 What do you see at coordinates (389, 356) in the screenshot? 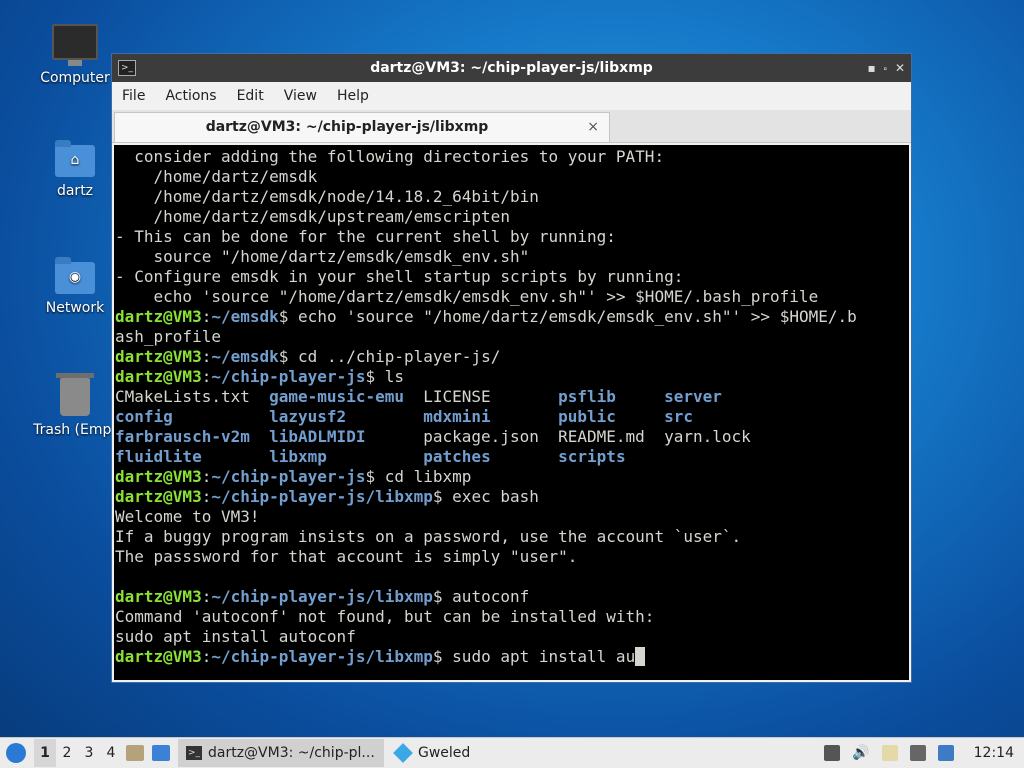
I see `command-text: $ cd ../chip-player-js/` at bounding box center [389, 356].